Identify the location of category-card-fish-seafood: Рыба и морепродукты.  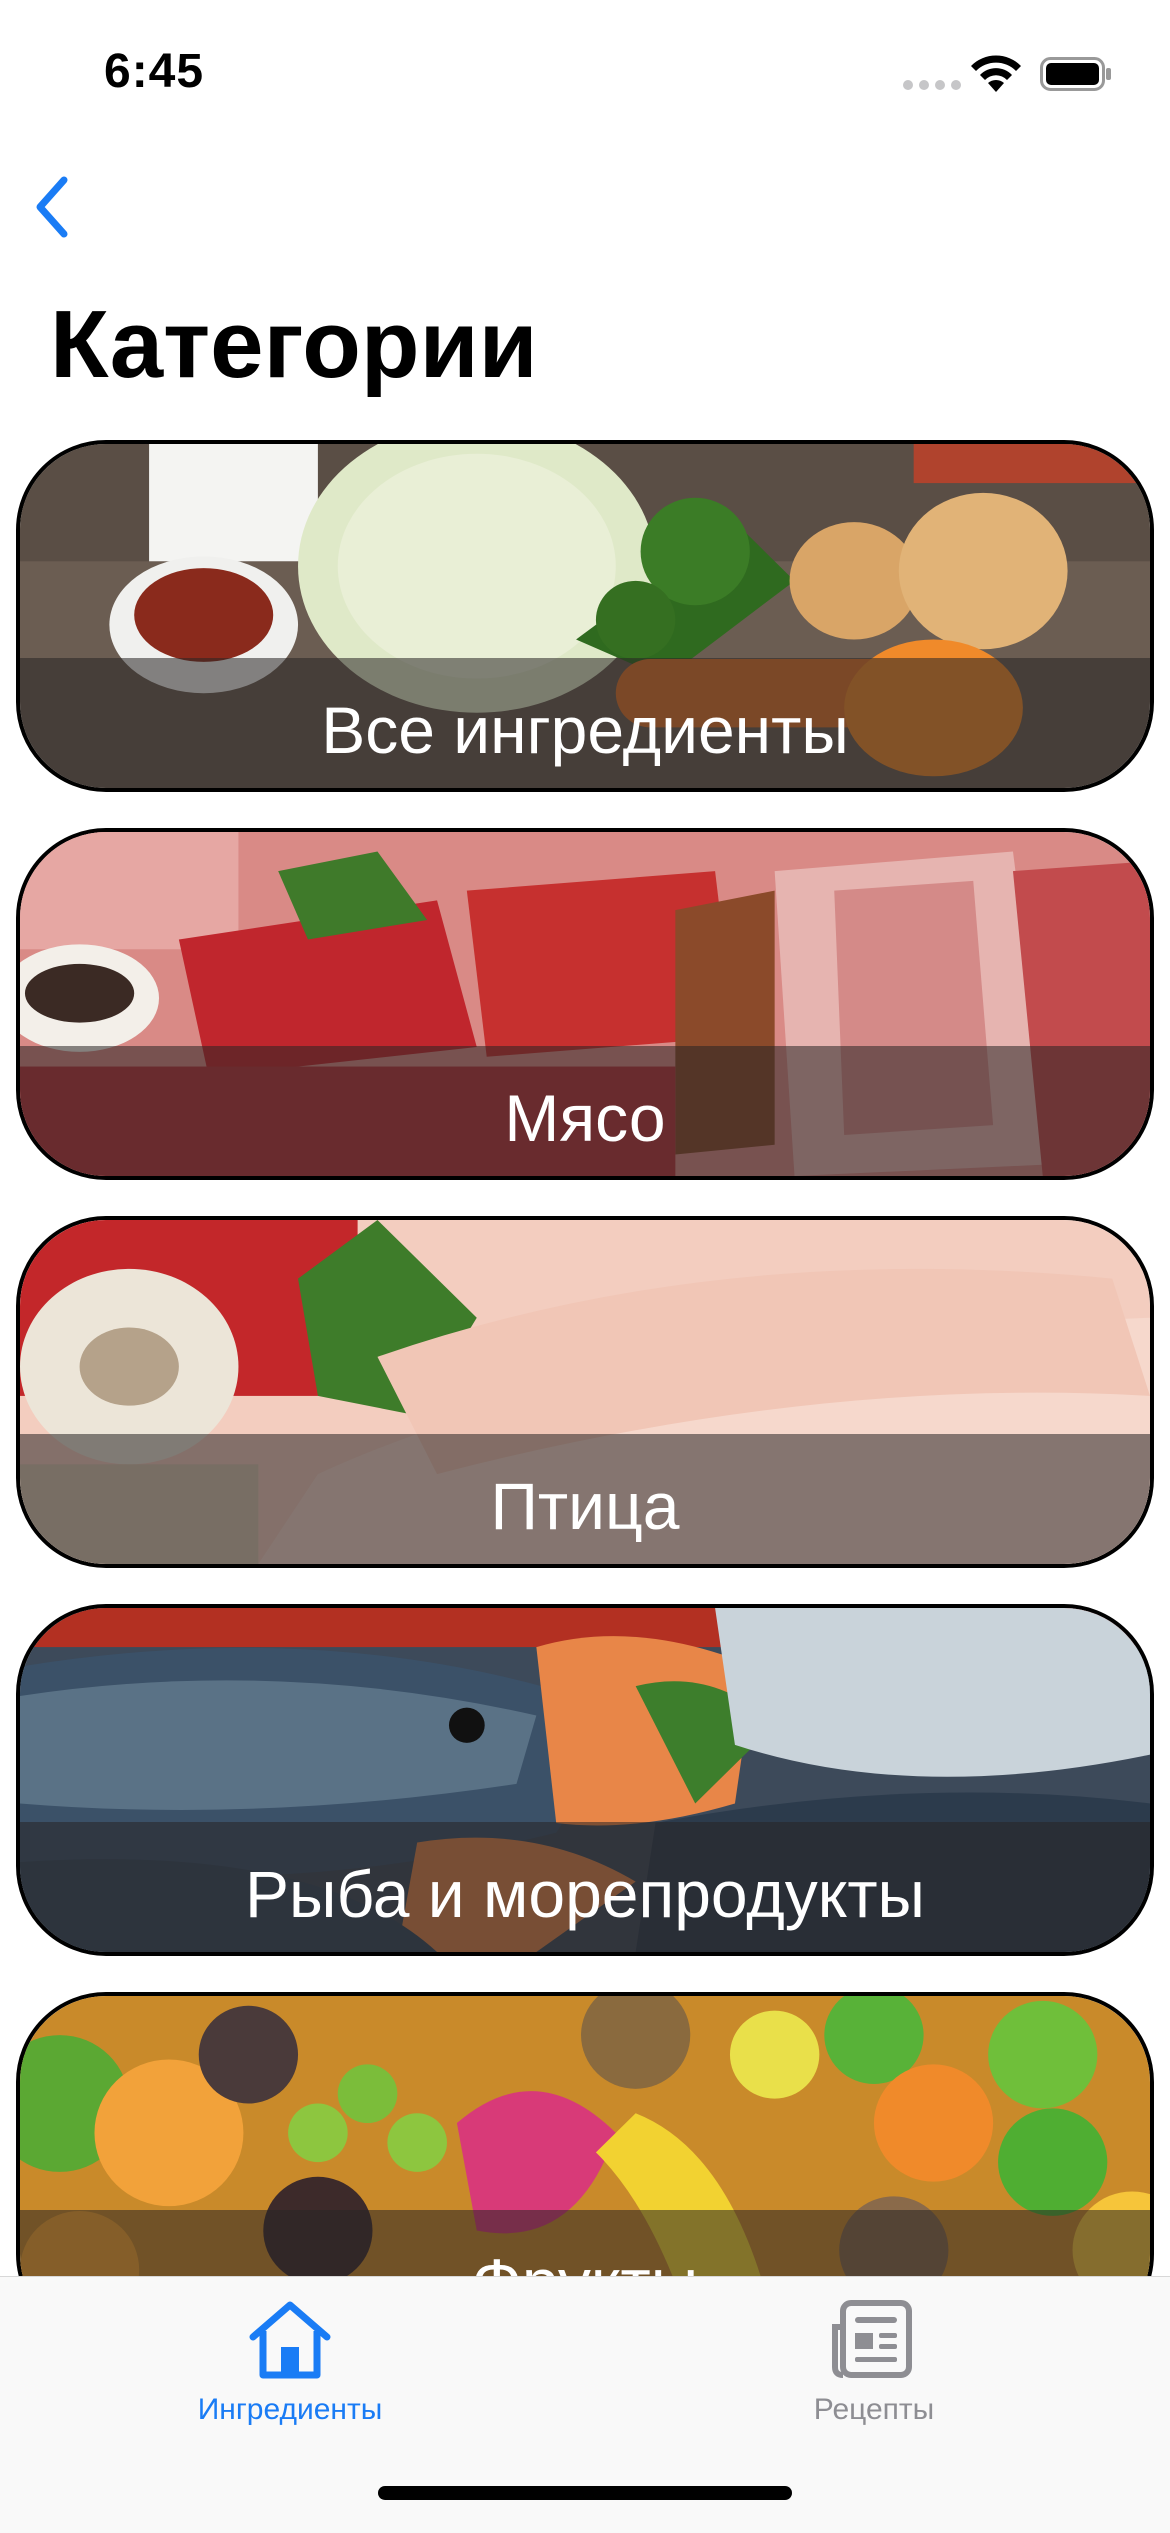
(585, 1780).